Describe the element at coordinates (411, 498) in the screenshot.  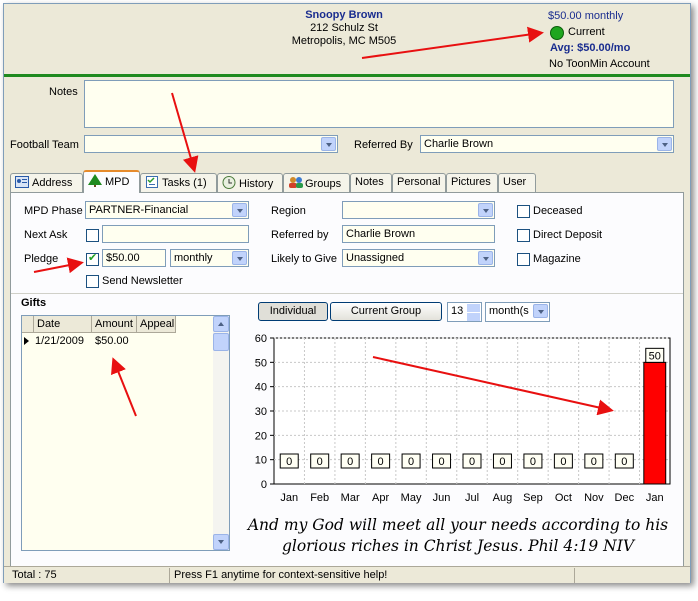
I see `x-tick-label: May` at that location.